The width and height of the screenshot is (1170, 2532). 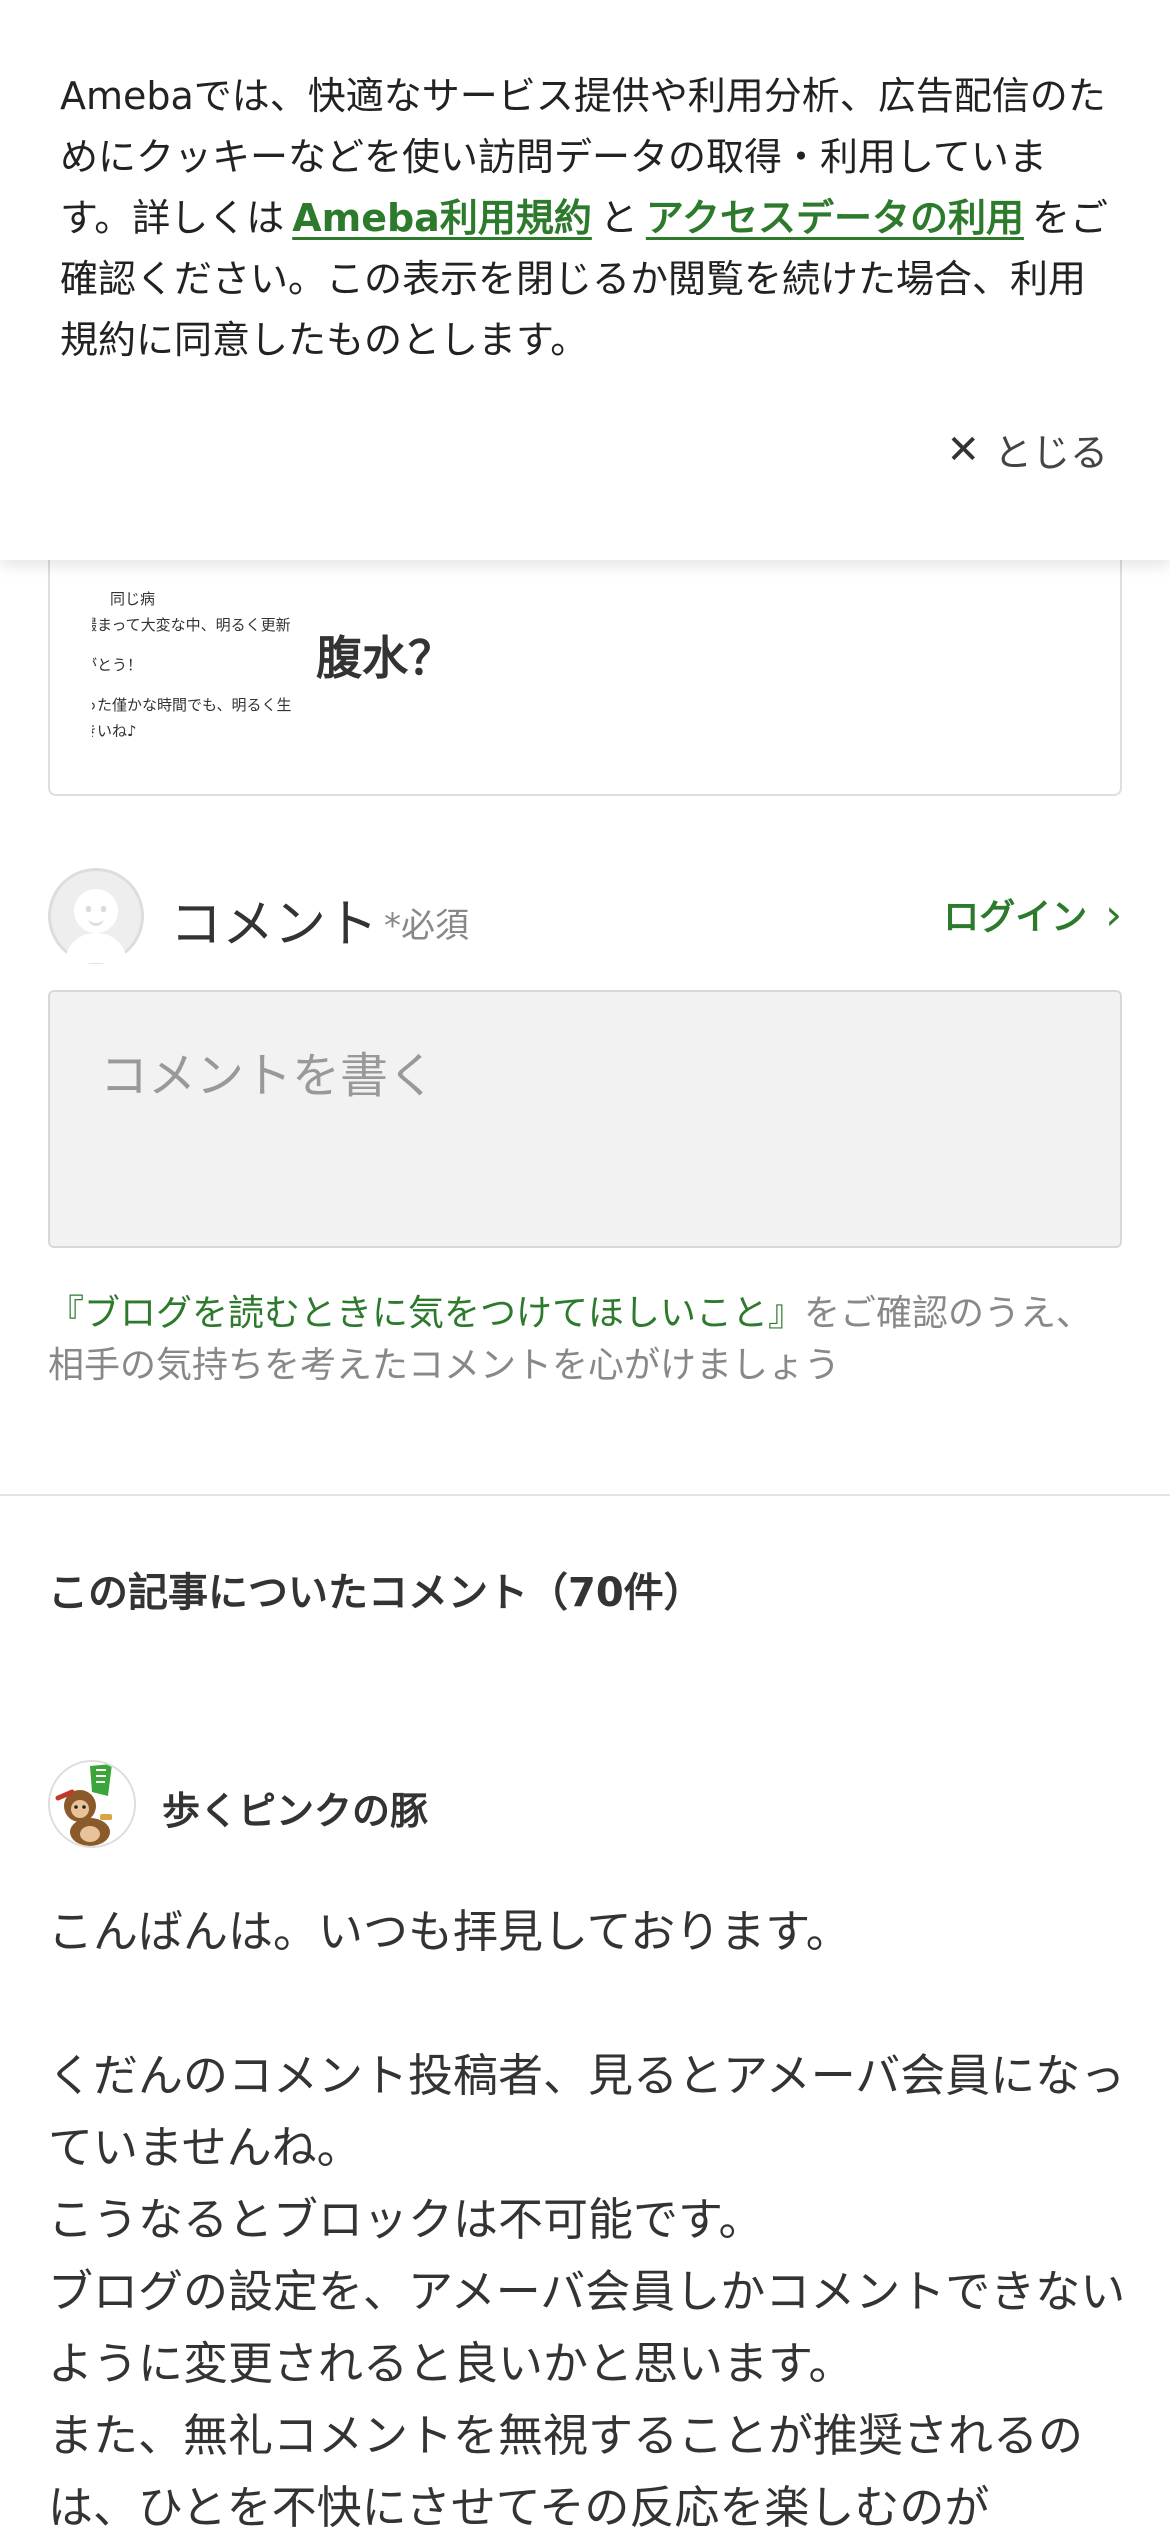 What do you see at coordinates (192, 705) in the screenshot?
I see `thumbnail-line: った僅かな時間でも、明るく生` at bounding box center [192, 705].